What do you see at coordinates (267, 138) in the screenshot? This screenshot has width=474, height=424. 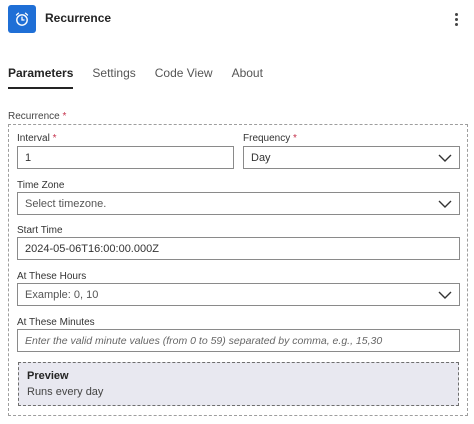 I see `frequency-label-text: Frequency` at bounding box center [267, 138].